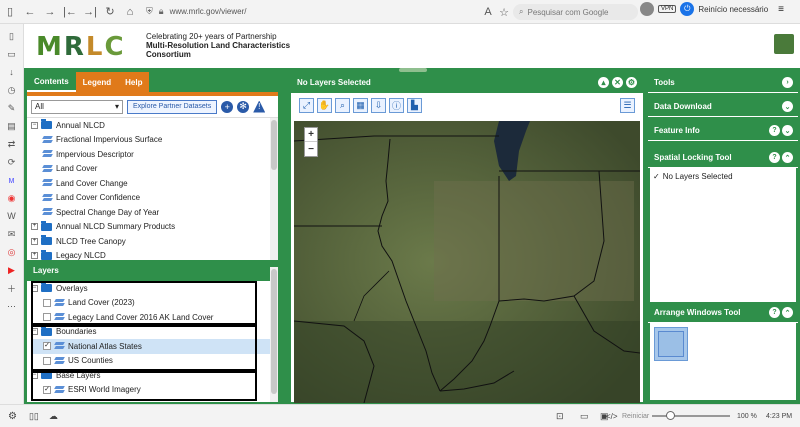 The image size is (800, 427). Describe the element at coordinates (12, 144) in the screenshot. I see `translate-panel-icon: ⇄` at that location.